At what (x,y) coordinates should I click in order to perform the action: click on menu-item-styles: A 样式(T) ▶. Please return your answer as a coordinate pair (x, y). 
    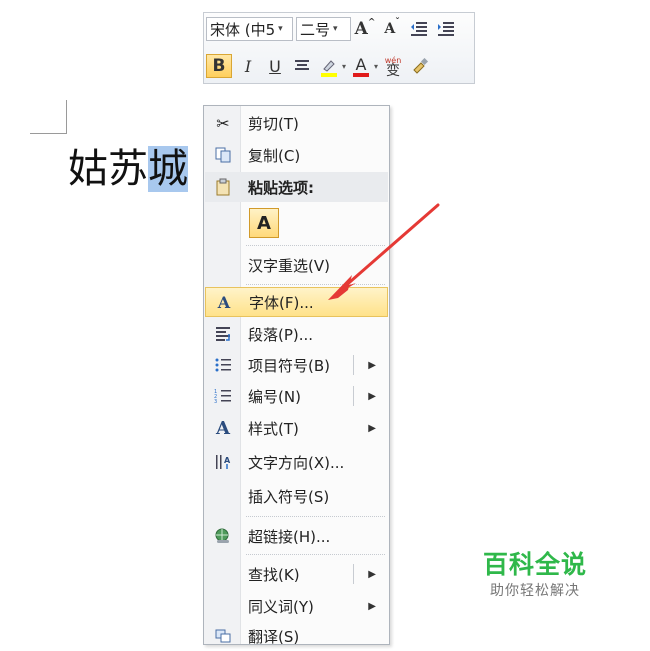
    Looking at the image, I should click on (296, 428).